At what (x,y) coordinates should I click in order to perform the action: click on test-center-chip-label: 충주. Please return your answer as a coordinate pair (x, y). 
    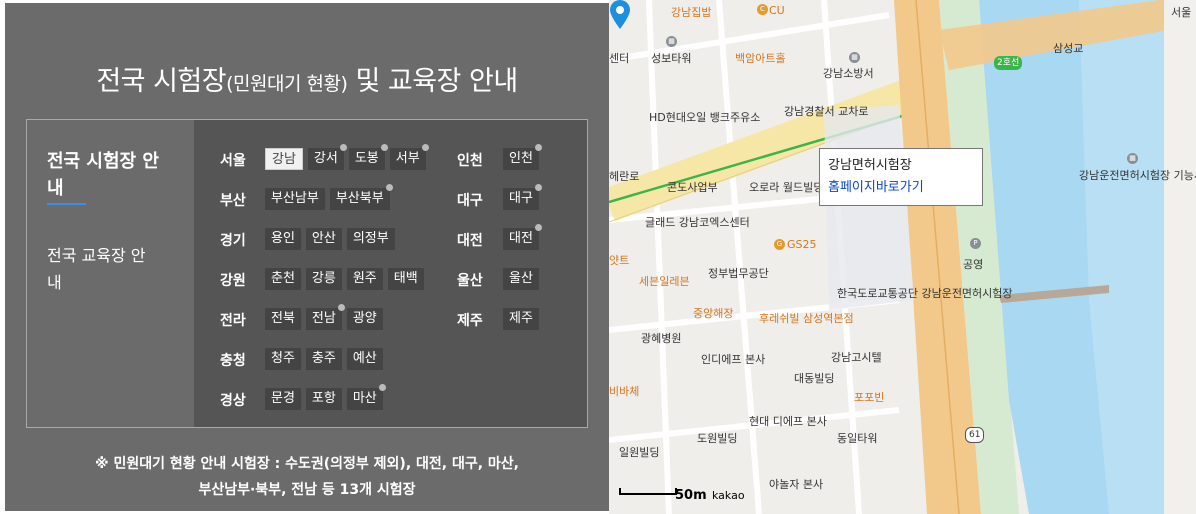
    Looking at the image, I should click on (323, 358).